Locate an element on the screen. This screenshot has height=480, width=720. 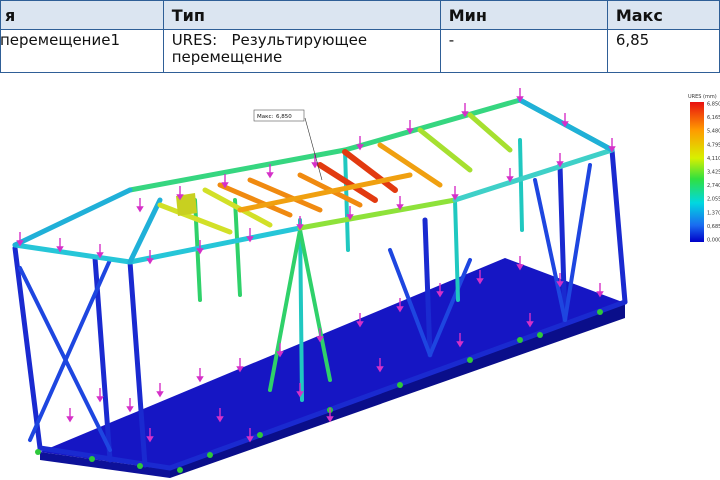
header-name: я is located at coordinates (82, 15).